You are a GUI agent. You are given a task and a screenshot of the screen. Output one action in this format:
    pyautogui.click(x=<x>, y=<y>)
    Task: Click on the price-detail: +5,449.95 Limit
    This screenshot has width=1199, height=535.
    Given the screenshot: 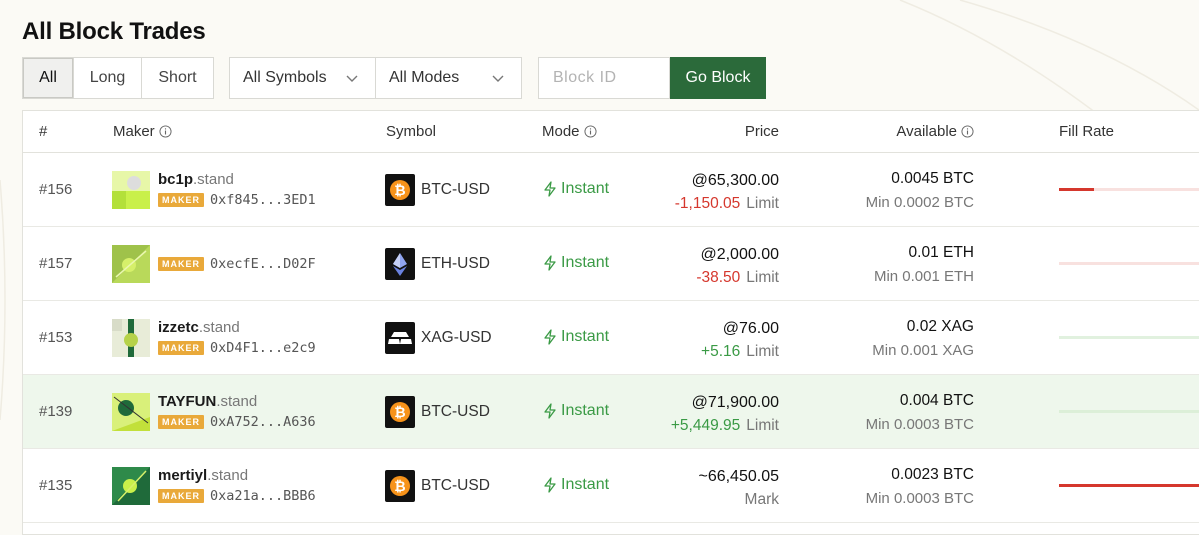 What is the action you would take?
    pyautogui.click(x=725, y=426)
    